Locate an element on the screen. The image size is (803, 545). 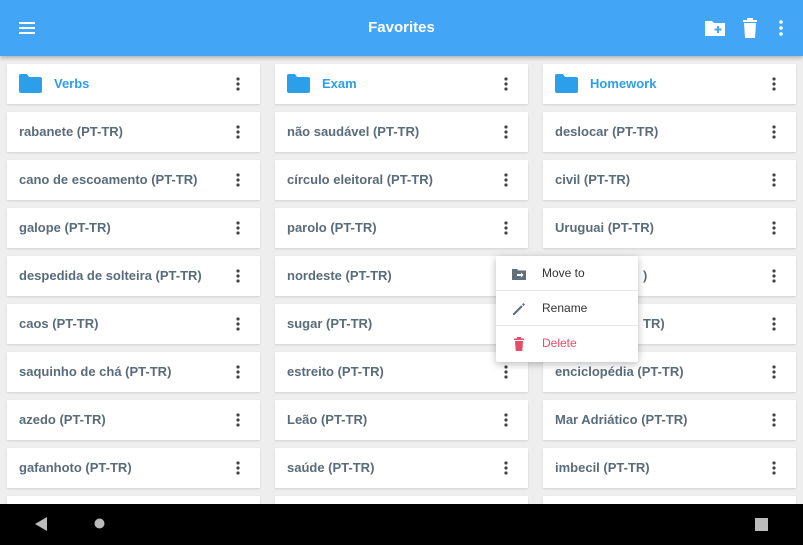
folder-card: Verbs is located at coordinates (133, 84).